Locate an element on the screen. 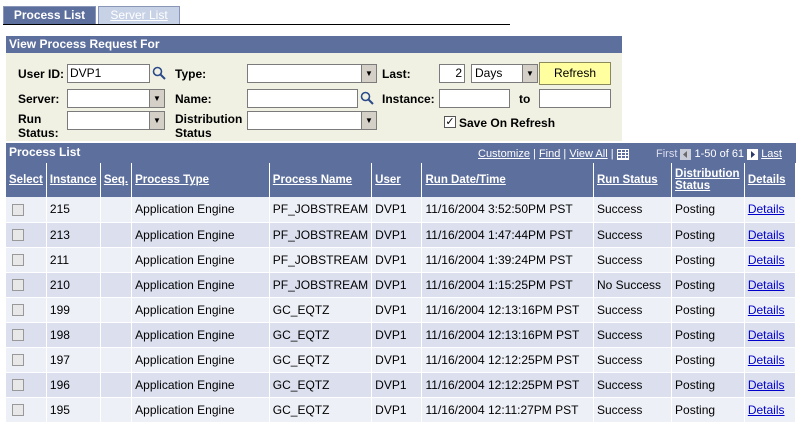  server-select: ▼ is located at coordinates (116, 98).